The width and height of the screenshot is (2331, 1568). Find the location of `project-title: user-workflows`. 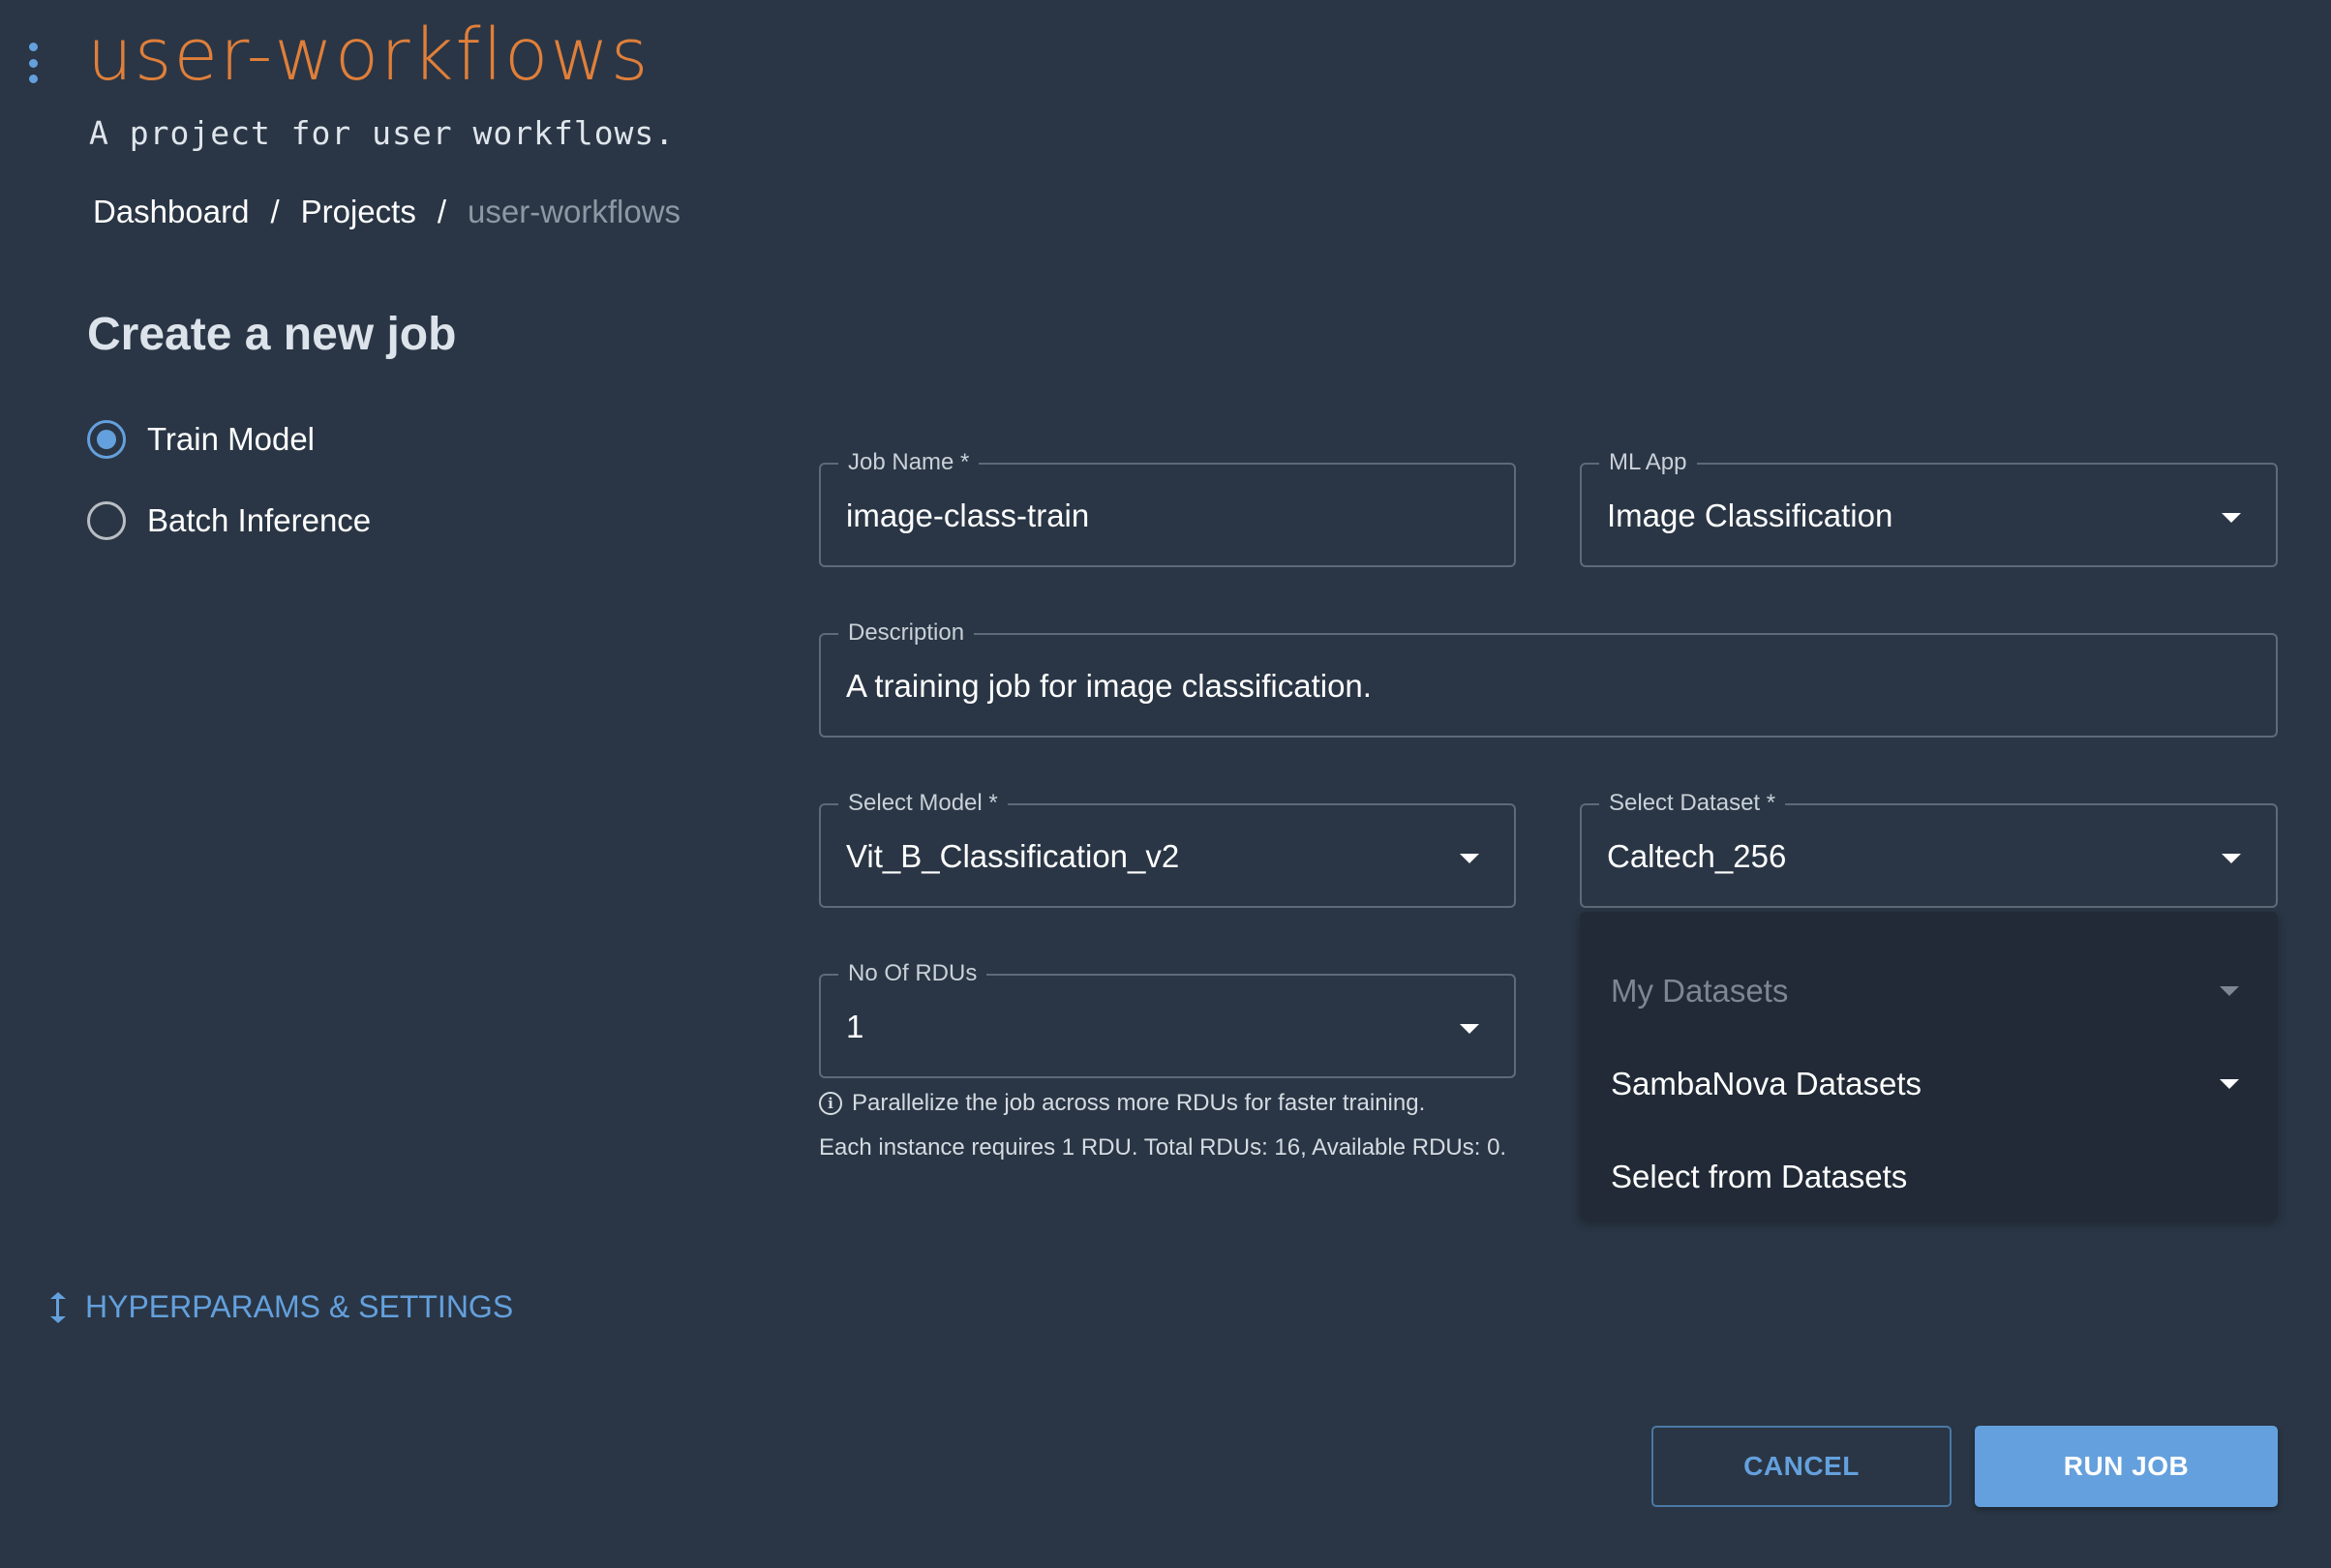

project-title: user-workflows is located at coordinates (369, 55).